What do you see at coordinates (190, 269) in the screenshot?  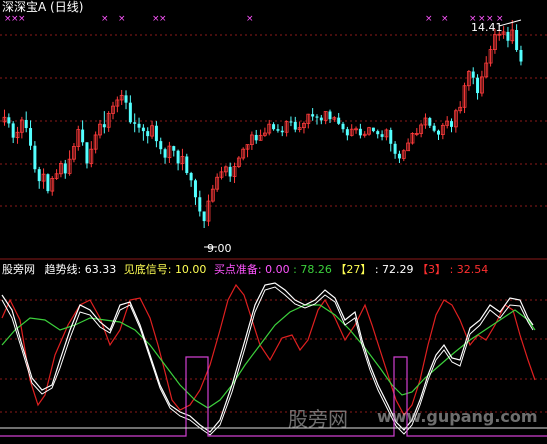 I see `bottom-signal-value: 10.00` at bounding box center [190, 269].